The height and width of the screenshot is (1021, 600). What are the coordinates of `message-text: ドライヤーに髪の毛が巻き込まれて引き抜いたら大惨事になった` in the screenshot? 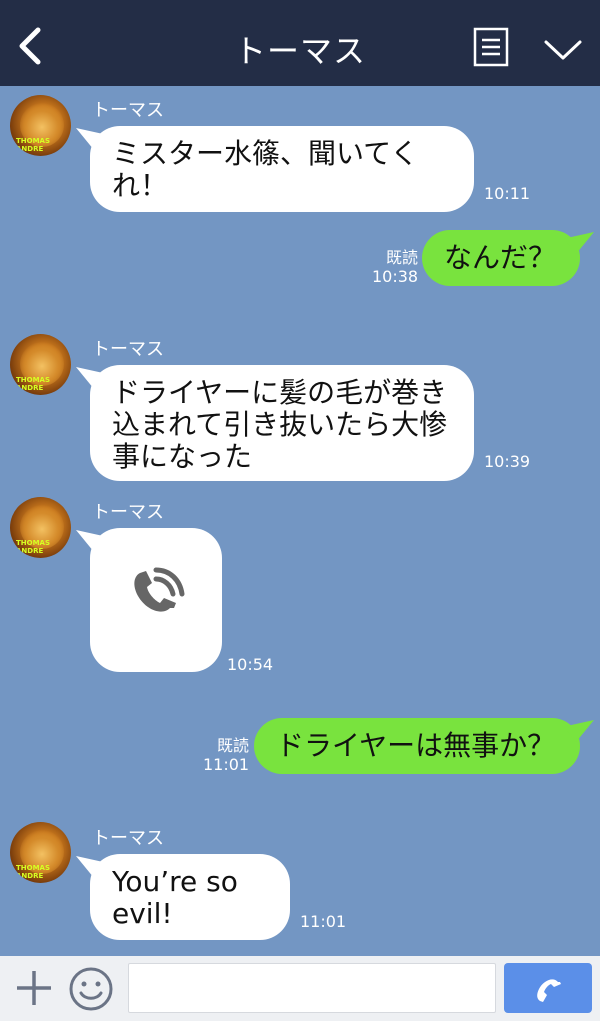 It's located at (280, 424).